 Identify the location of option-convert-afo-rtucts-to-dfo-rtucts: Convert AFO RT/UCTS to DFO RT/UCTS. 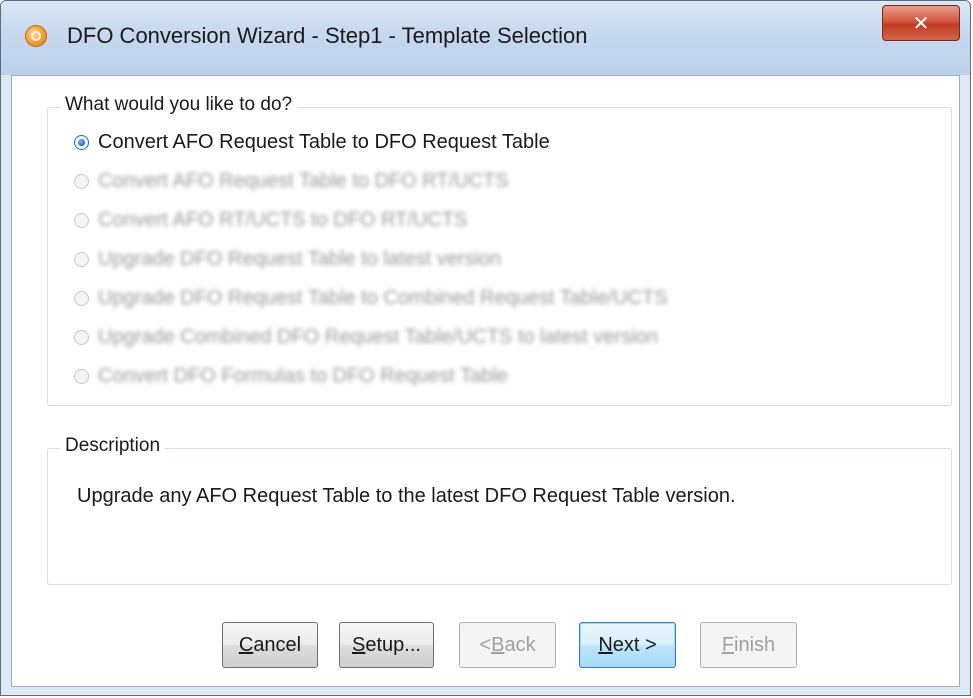
(270, 220).